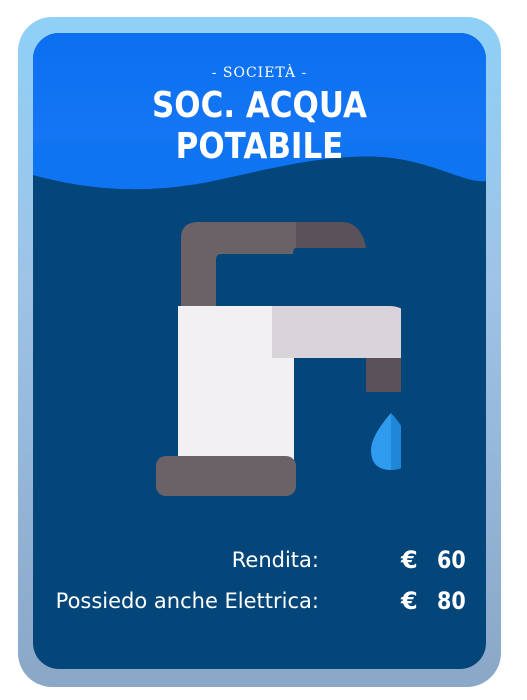 This screenshot has height=700, width=527. I want to click on rent-row: Rendita: € 60, so click(259, 564).